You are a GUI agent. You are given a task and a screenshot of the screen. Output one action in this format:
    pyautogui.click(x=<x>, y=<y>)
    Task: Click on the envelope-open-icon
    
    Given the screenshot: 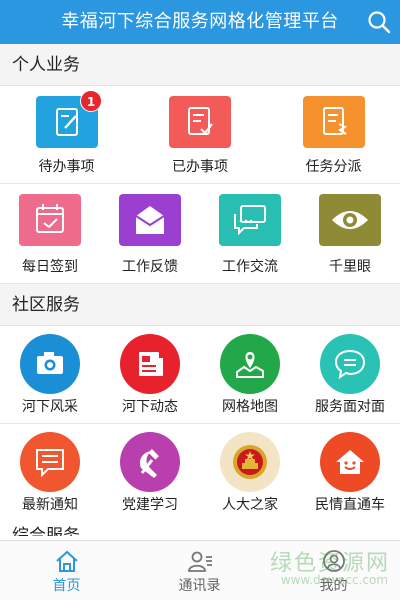 What is the action you would take?
    pyautogui.click(x=150, y=220)
    